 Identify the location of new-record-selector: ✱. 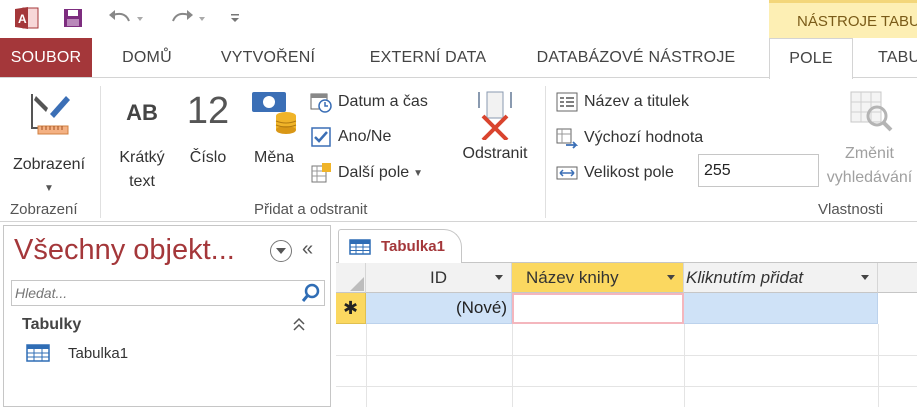
(351, 308).